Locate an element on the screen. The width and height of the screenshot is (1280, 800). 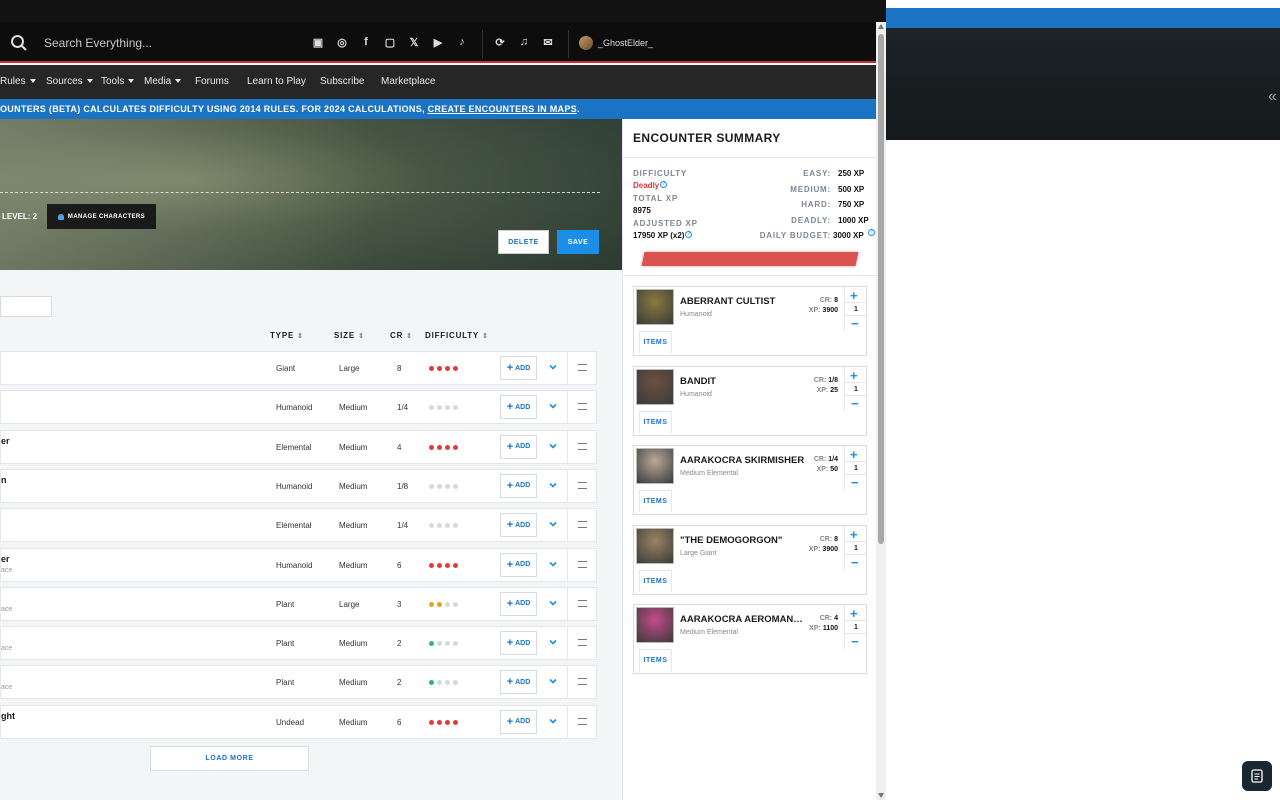
create-encounters-link: CREATE ENCOUNTERS IN MAPS is located at coordinates (502, 109).